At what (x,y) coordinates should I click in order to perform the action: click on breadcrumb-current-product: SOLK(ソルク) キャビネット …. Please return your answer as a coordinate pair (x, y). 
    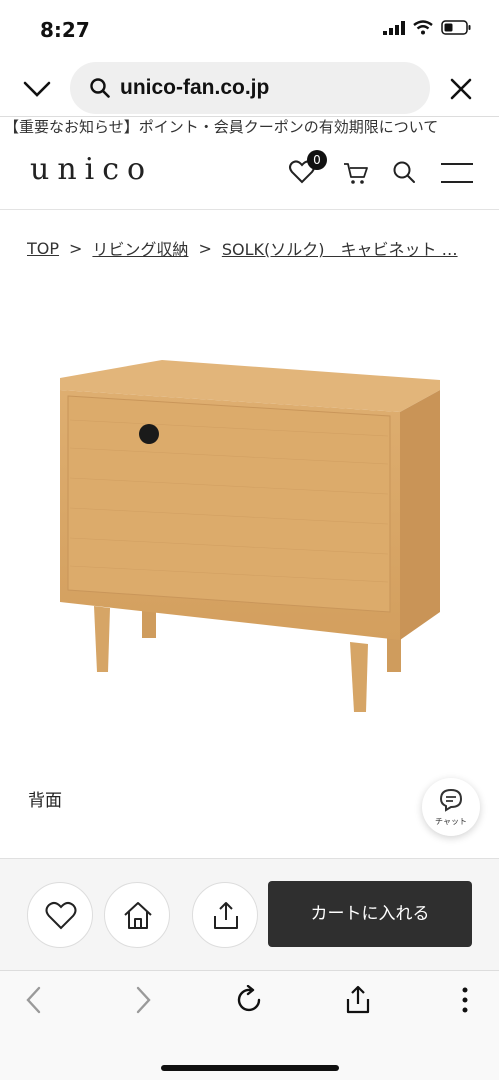
    Looking at the image, I should click on (340, 248).